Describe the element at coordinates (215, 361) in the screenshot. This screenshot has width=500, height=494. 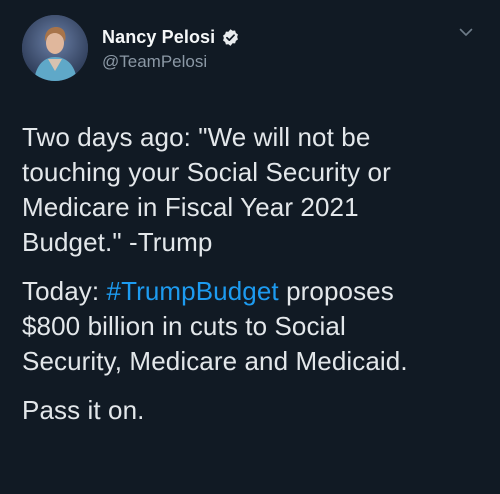
I see `tweet-line: Security, Medicare and Medicaid.` at that location.